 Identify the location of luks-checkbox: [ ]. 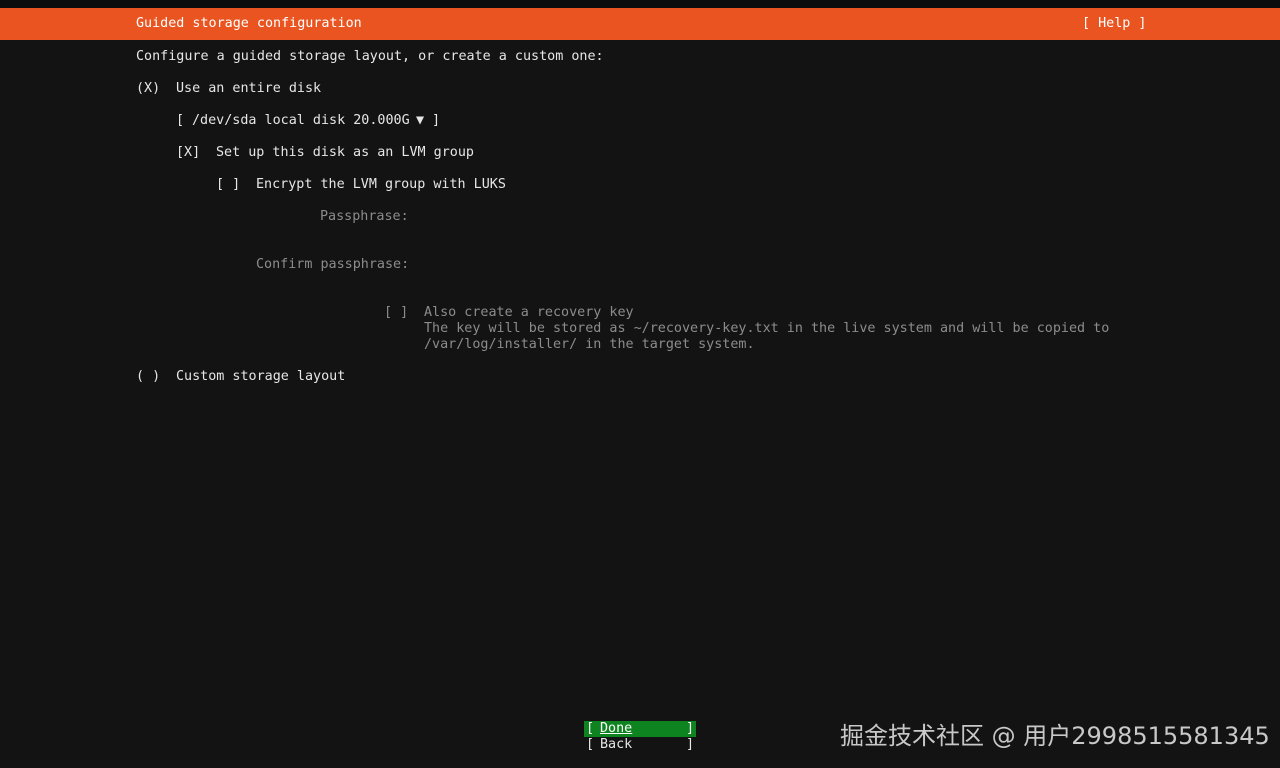
(228, 185).